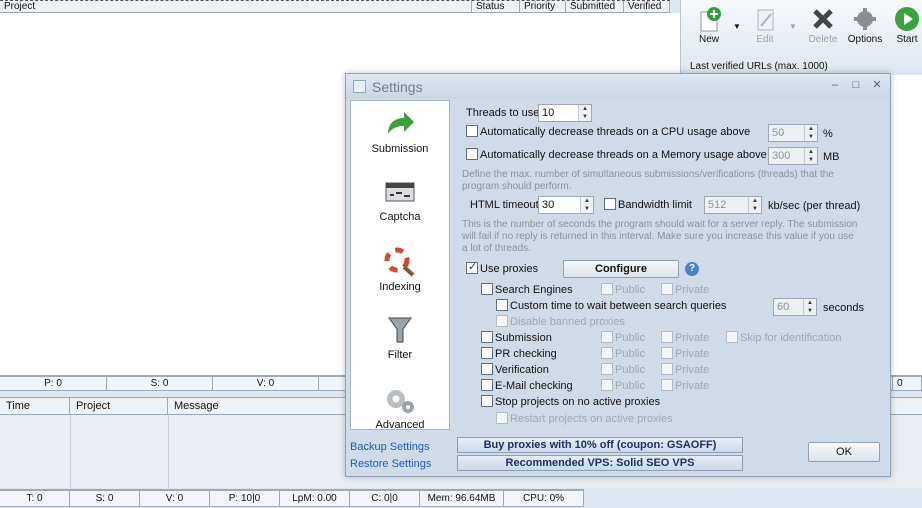 The image size is (922, 508). Describe the element at coordinates (685, 369) in the screenshot. I see `verification-private-checkbox: Private` at that location.